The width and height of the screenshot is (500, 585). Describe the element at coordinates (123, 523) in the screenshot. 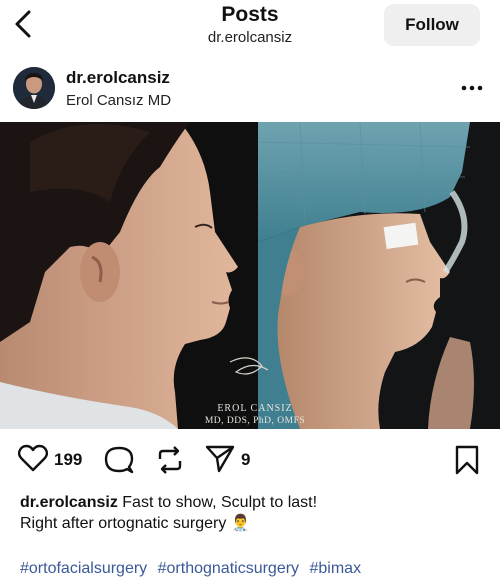

I see `caption-text-line2: Right after ortognatic surgery` at that location.